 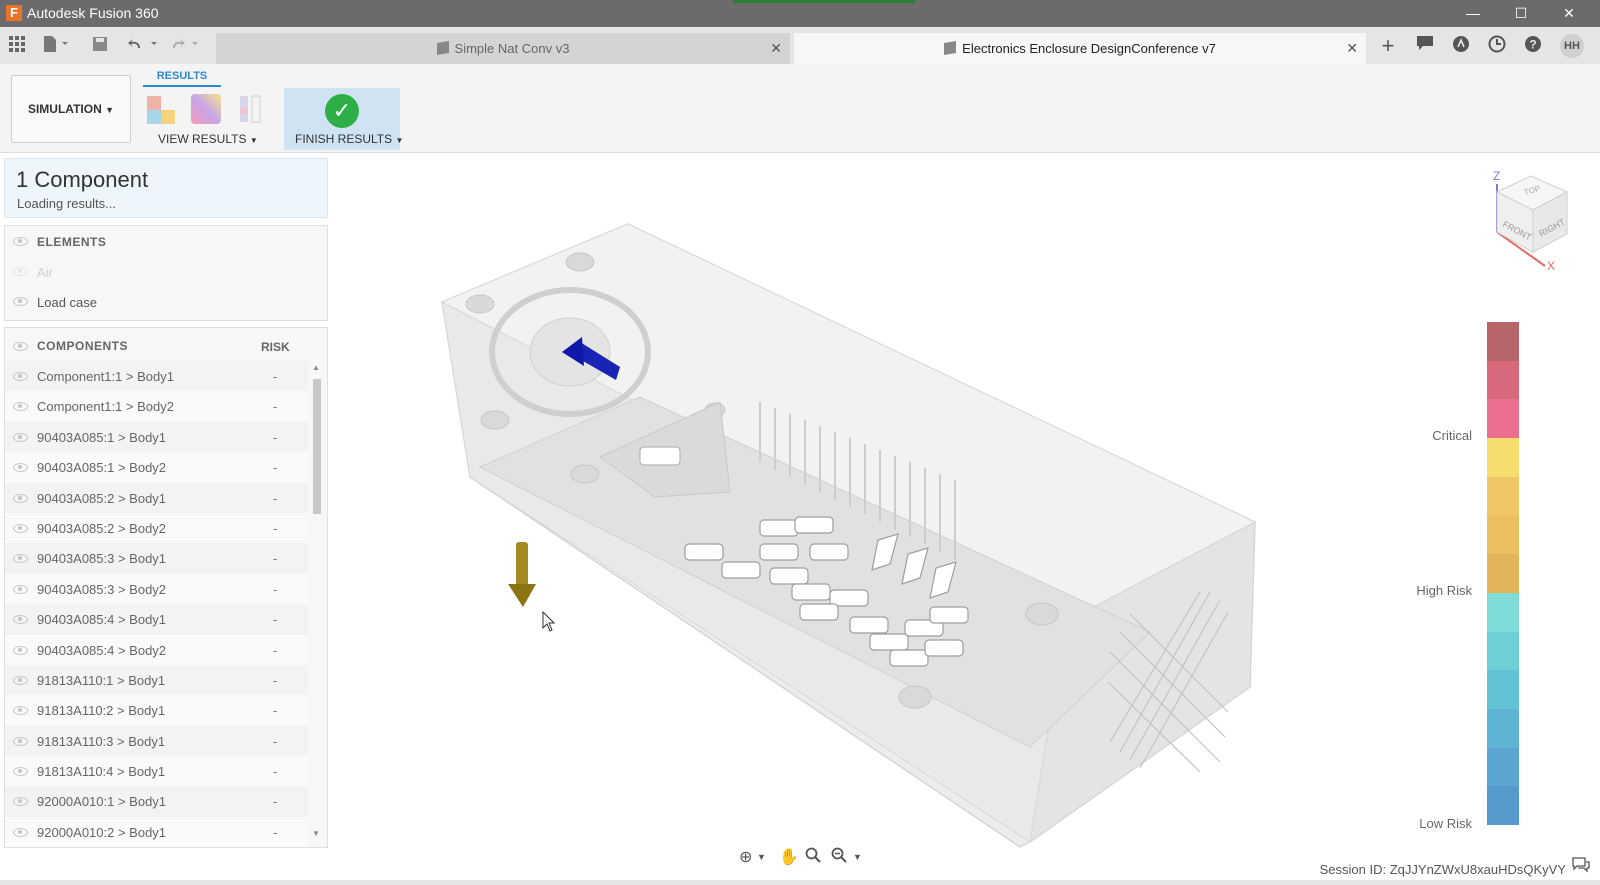 What do you see at coordinates (1473, 13) in the screenshot?
I see `minimize-button: —` at bounding box center [1473, 13].